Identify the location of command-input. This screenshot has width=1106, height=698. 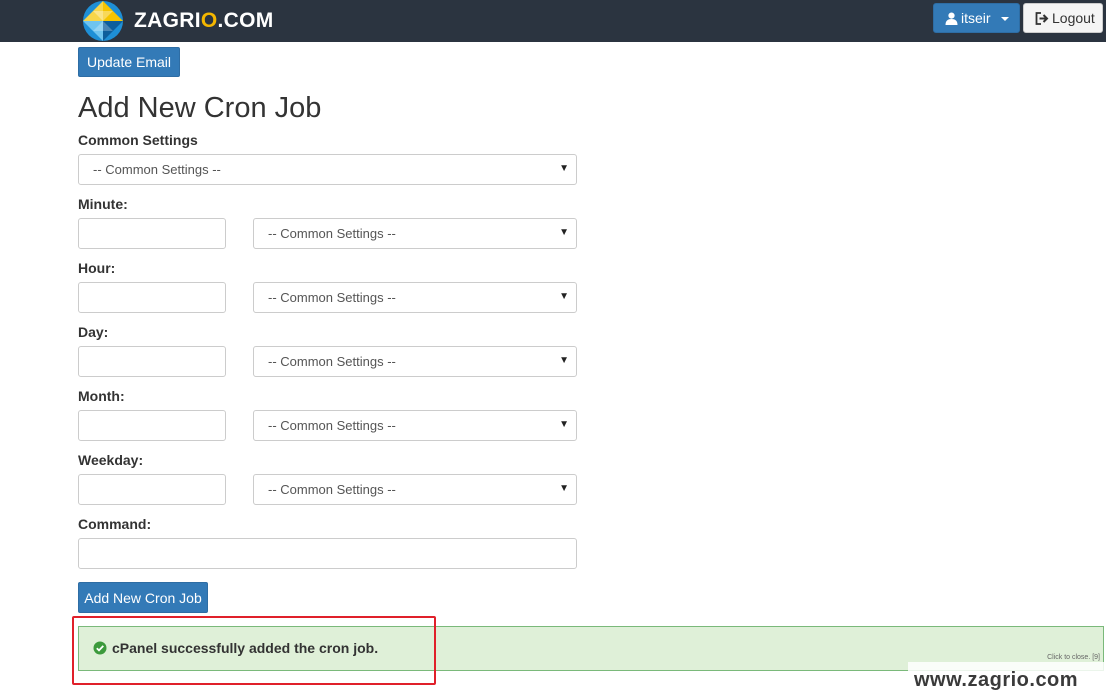
(327, 553).